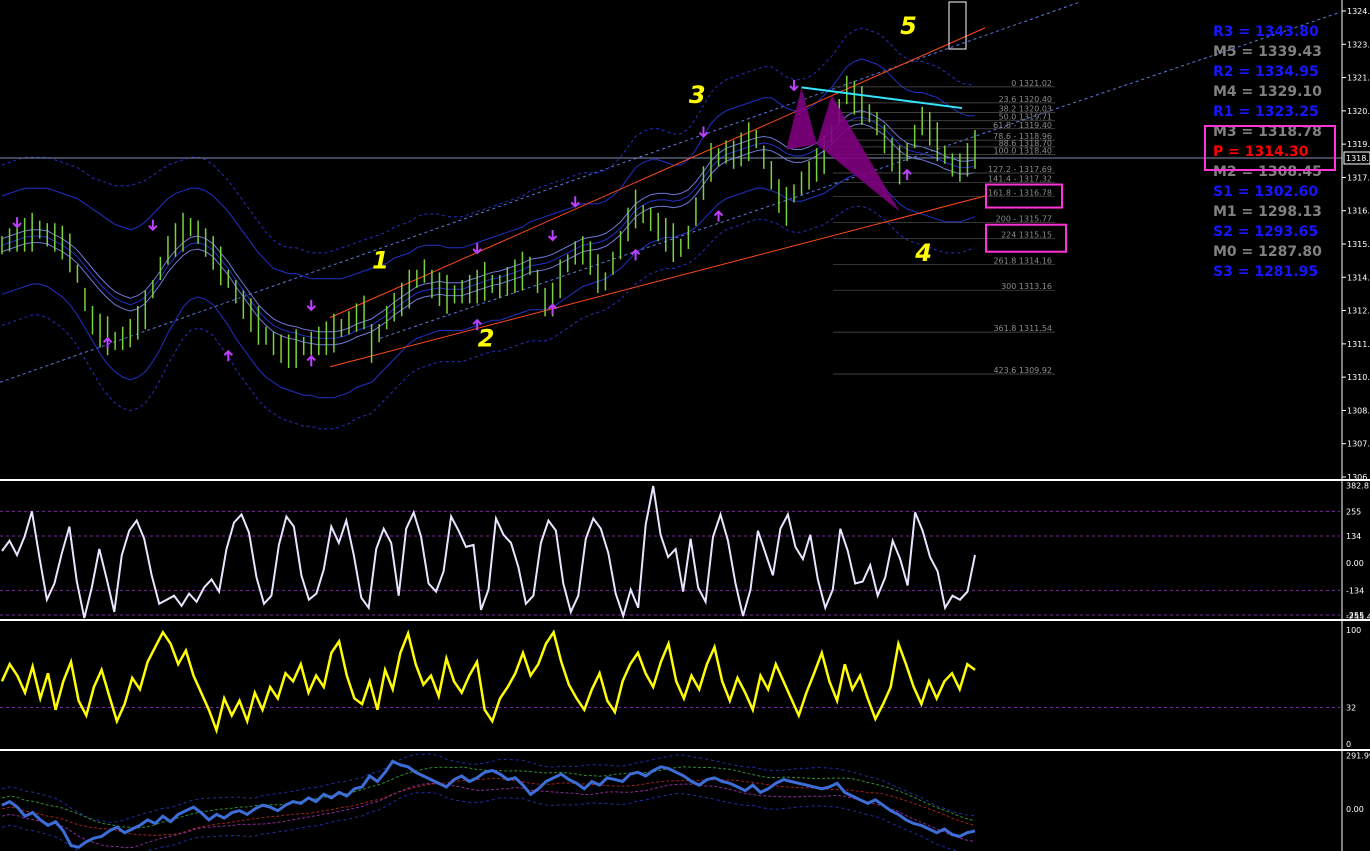 This screenshot has height=851, width=1370. What do you see at coordinates (1267, 52) in the screenshot?
I see `pivot-level-mid: M5 = 1339.43` at bounding box center [1267, 52].